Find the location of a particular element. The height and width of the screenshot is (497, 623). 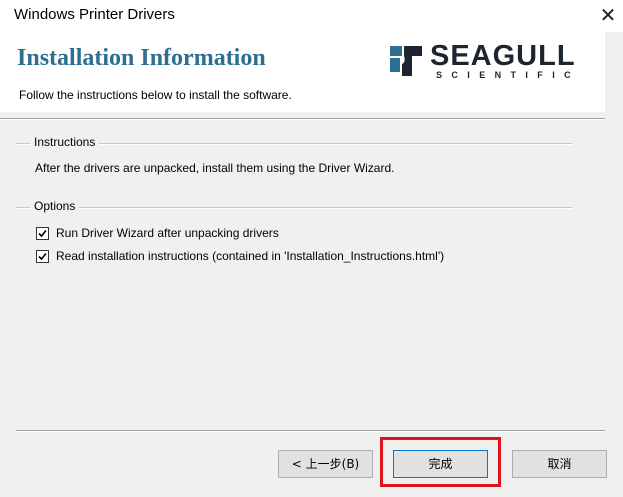

read-instructions-checkbox is located at coordinates (42, 256).